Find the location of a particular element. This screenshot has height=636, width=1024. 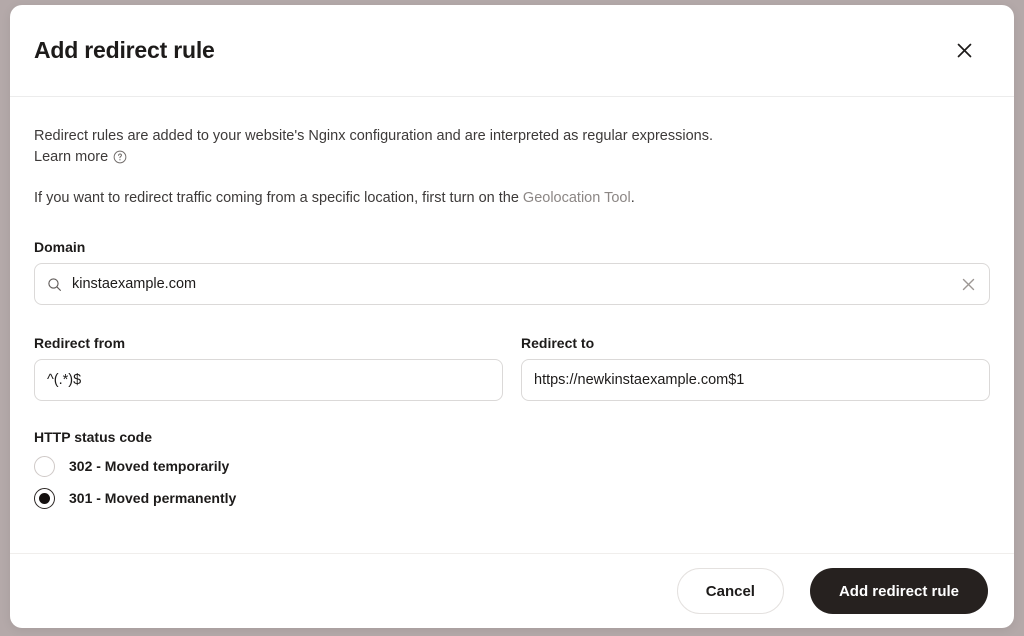

search-icon is located at coordinates (54, 284).